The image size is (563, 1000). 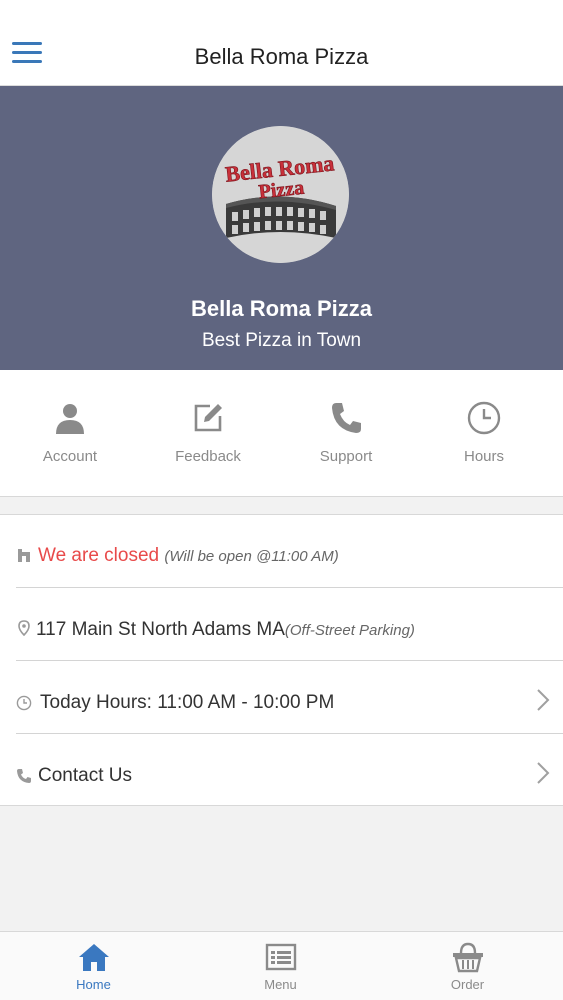 I want to click on tab-order: Order, so click(x=467, y=966).